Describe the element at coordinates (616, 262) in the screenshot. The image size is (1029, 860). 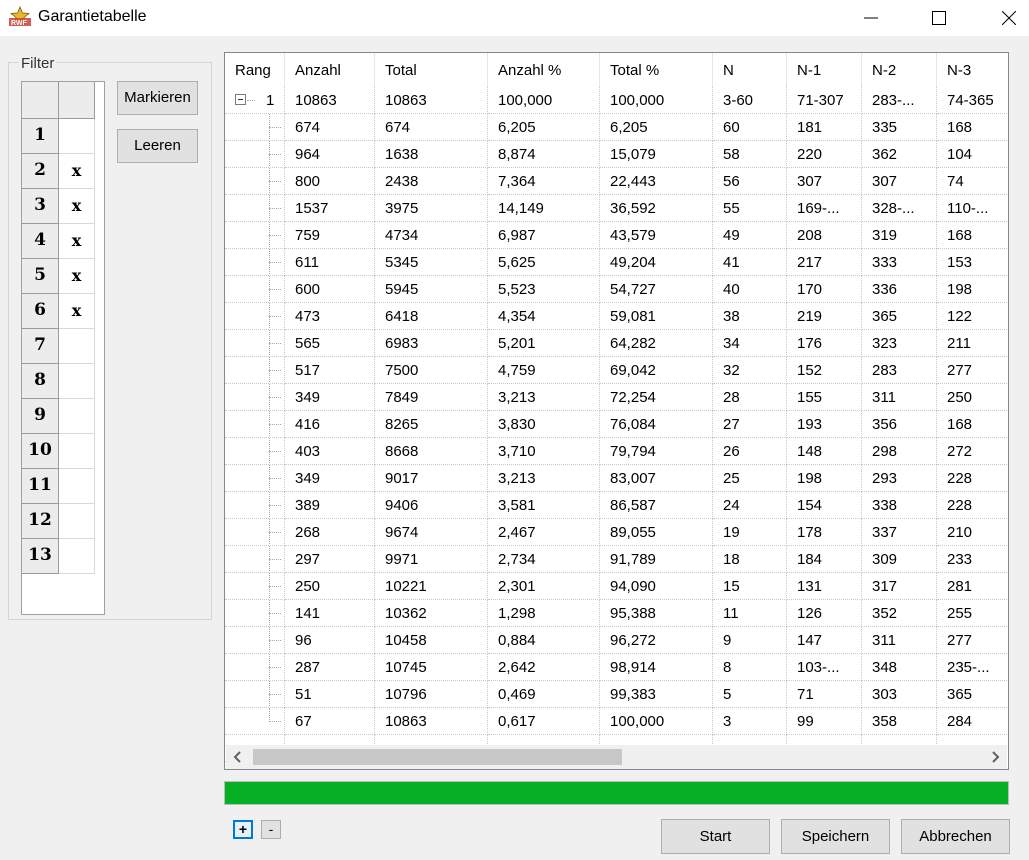
I see `table-row: 611 5345 5,625 49,204 41 217 333 153` at that location.